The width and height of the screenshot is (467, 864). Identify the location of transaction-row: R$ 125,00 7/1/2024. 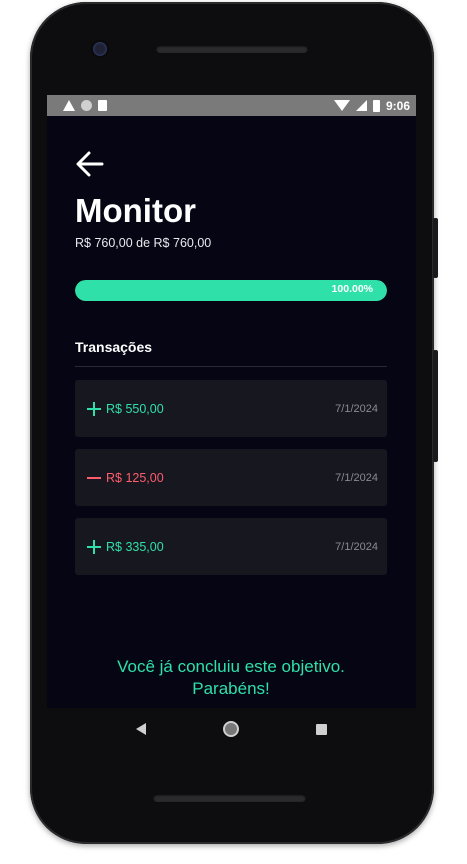
(231, 477).